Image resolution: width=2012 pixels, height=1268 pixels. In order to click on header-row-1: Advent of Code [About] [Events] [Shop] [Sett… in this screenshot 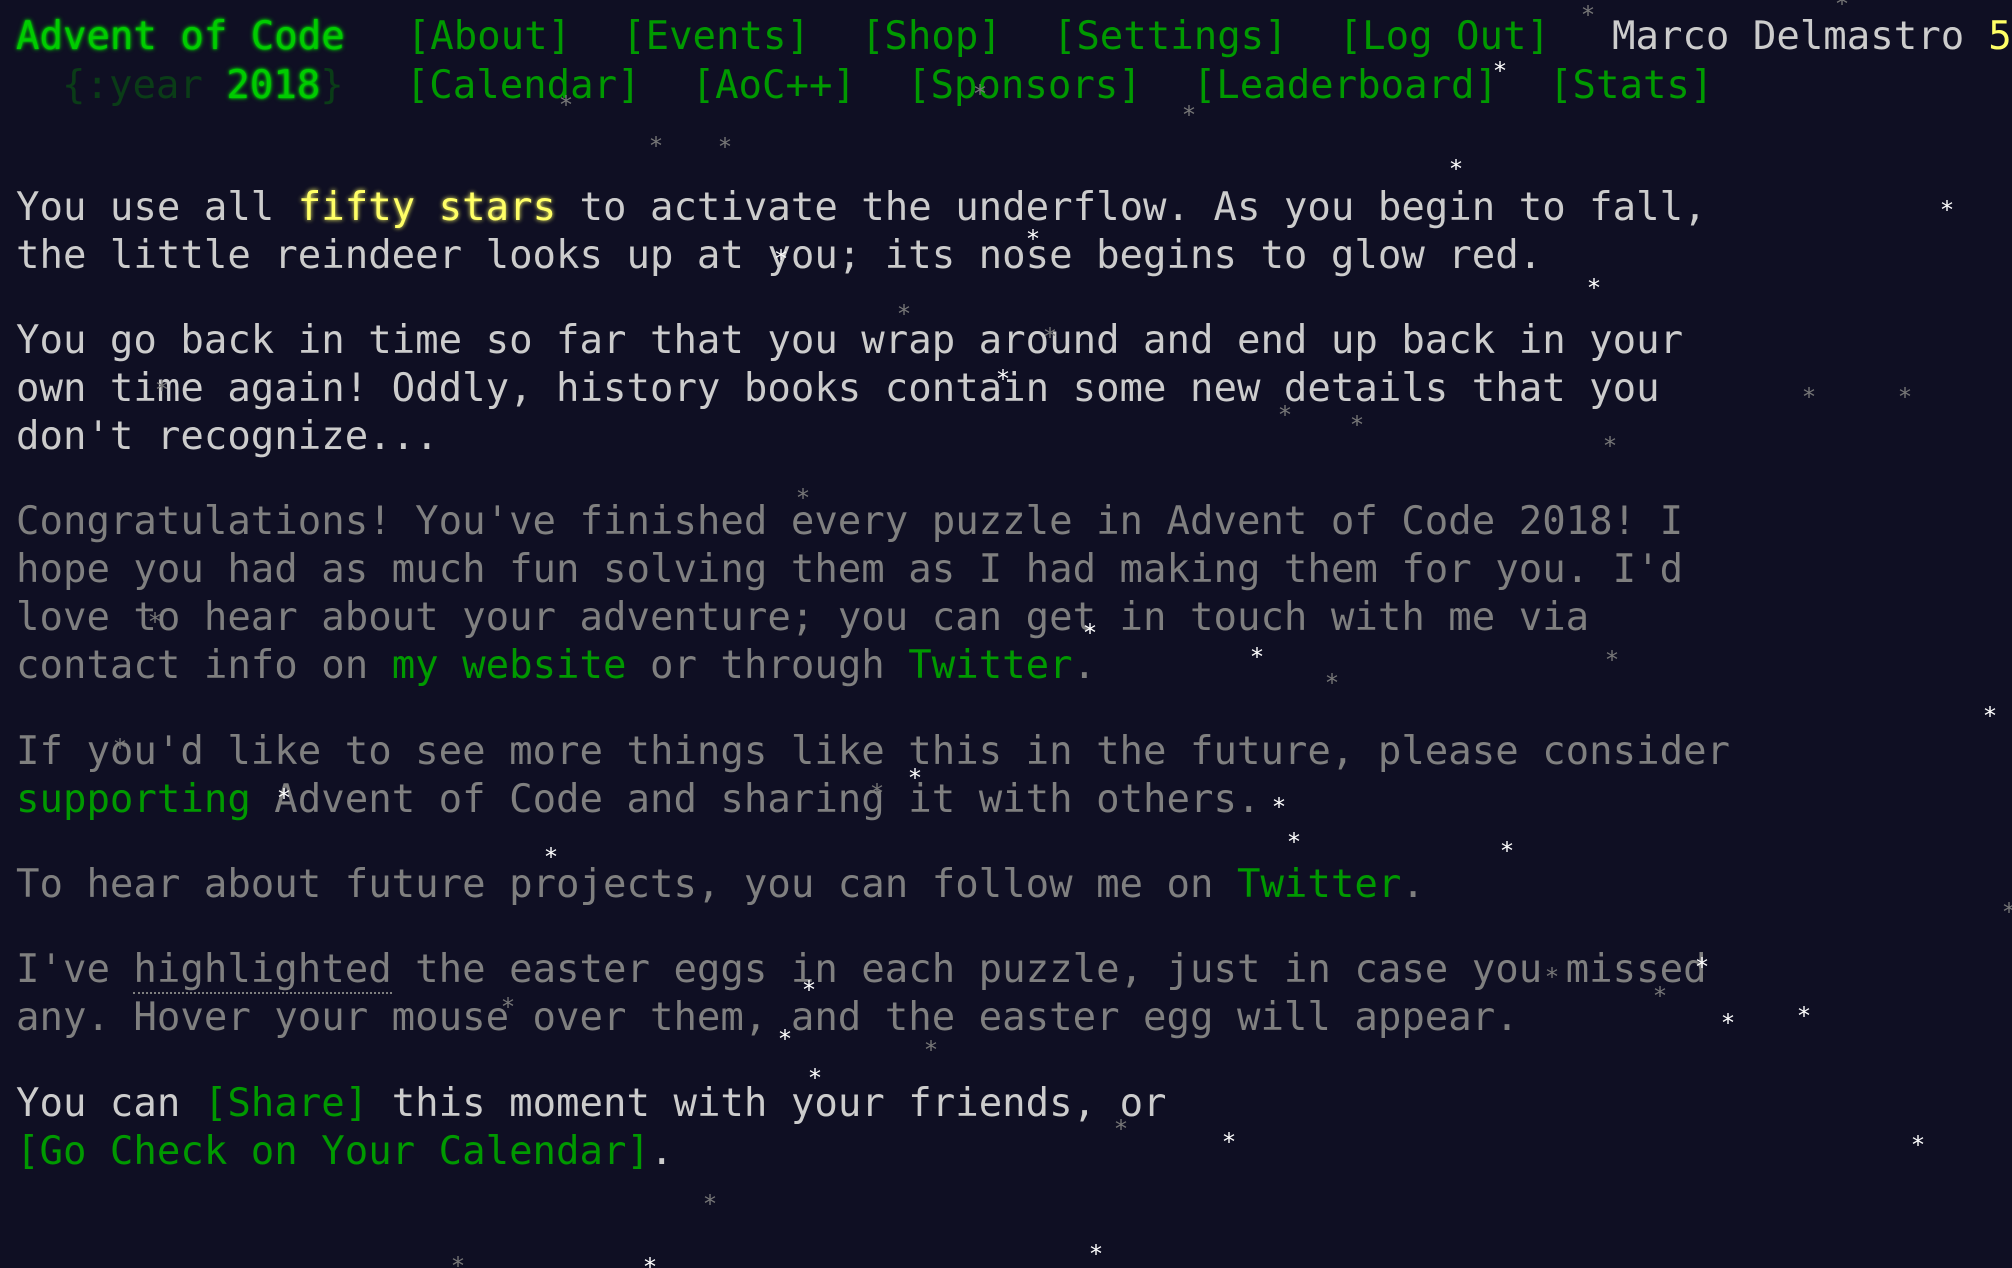, I will do `click(1014, 37)`.